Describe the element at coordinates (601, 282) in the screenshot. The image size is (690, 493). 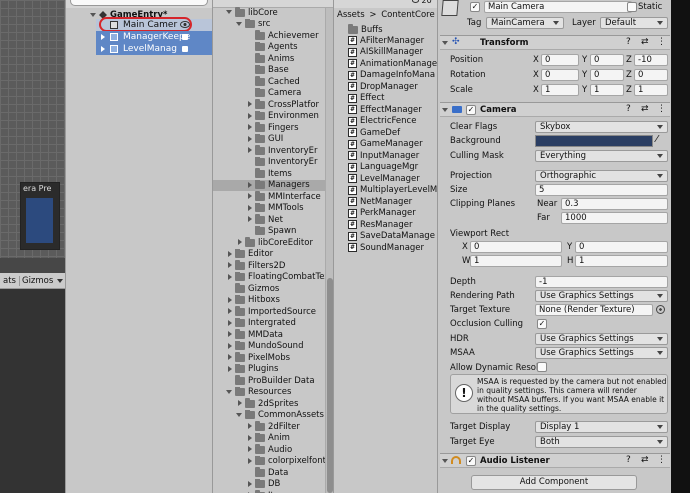
I see `depth-field: -1` at that location.